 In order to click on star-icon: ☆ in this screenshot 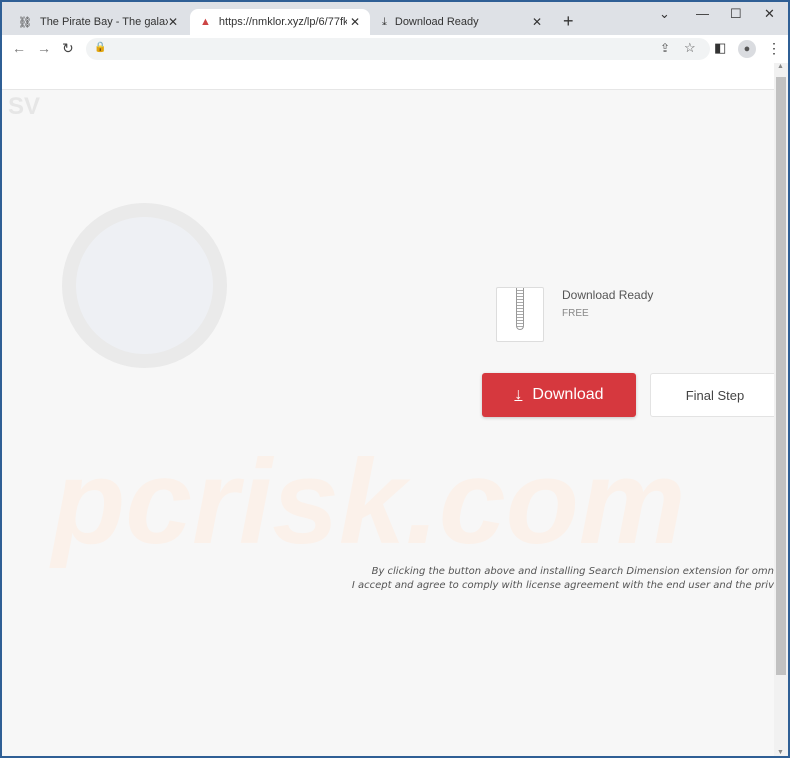, I will do `click(690, 48)`.